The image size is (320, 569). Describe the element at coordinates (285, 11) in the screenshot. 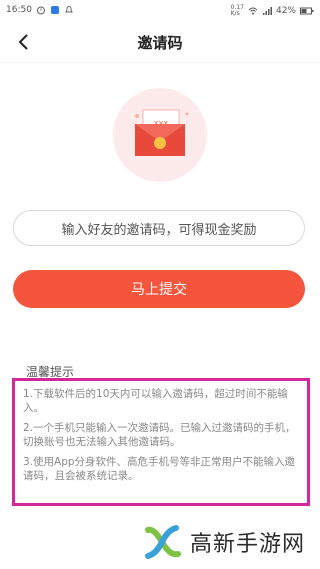

I see `battery-percent: 42%` at that location.